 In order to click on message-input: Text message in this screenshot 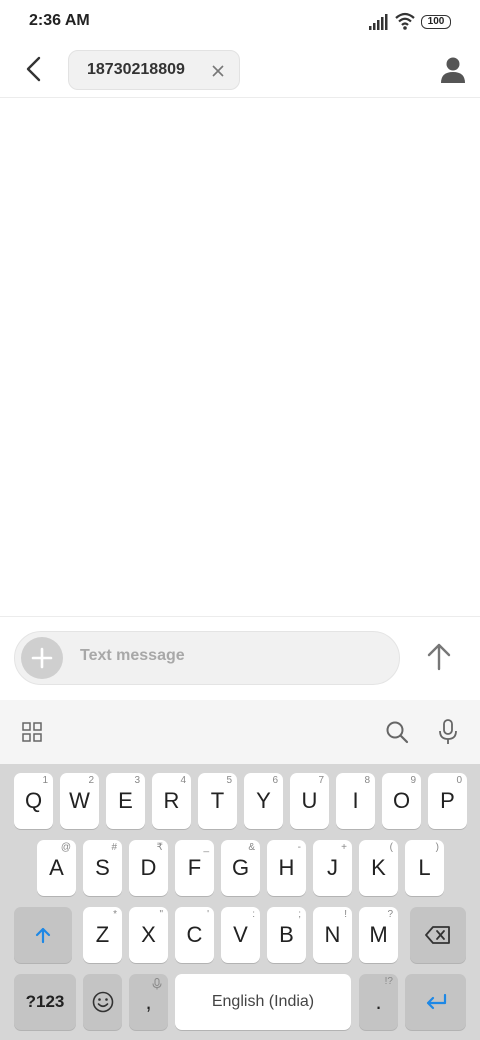, I will do `click(207, 658)`.